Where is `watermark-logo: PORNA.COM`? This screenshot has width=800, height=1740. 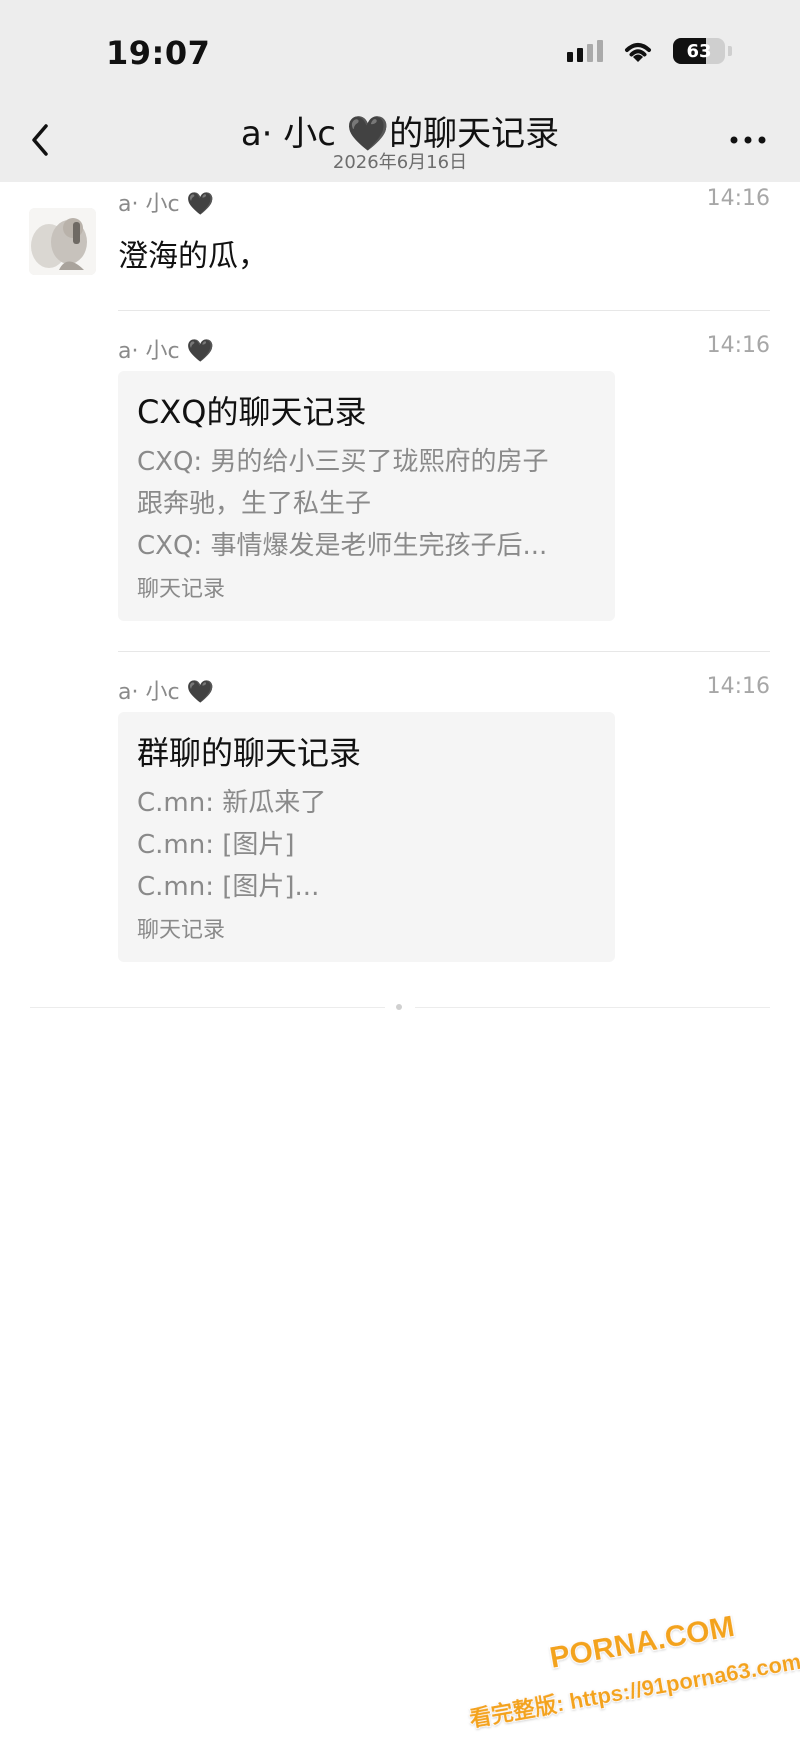
watermark-logo: PORNA.COM is located at coordinates (642, 1642).